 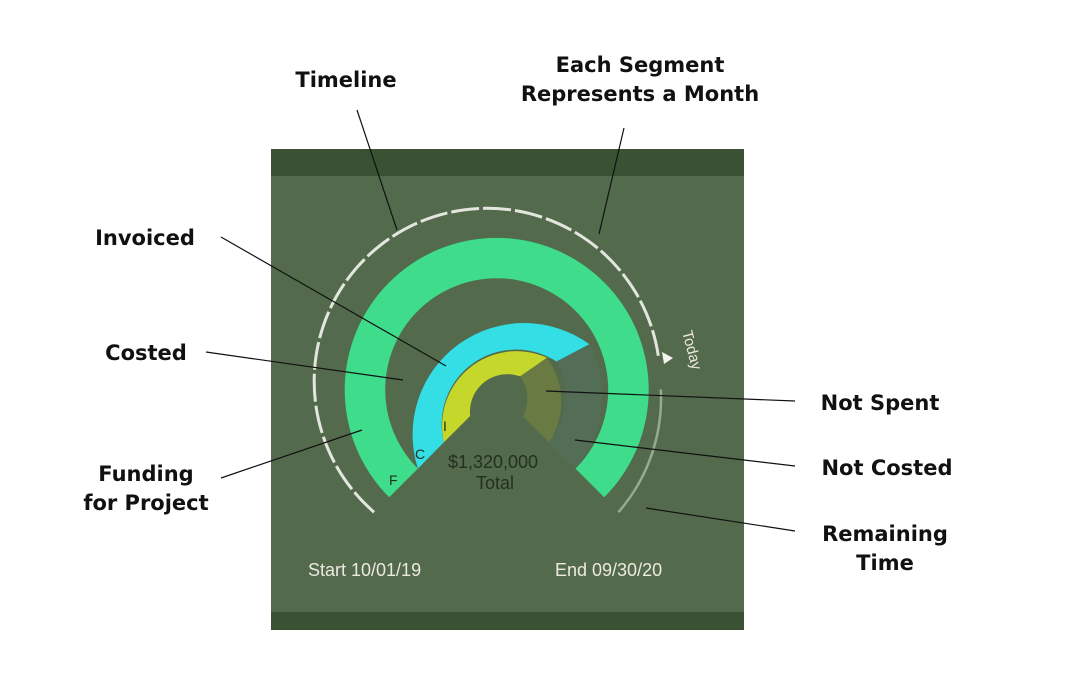 What do you see at coordinates (345, 80) in the screenshot?
I see `timeline-callout: Timeline` at bounding box center [345, 80].